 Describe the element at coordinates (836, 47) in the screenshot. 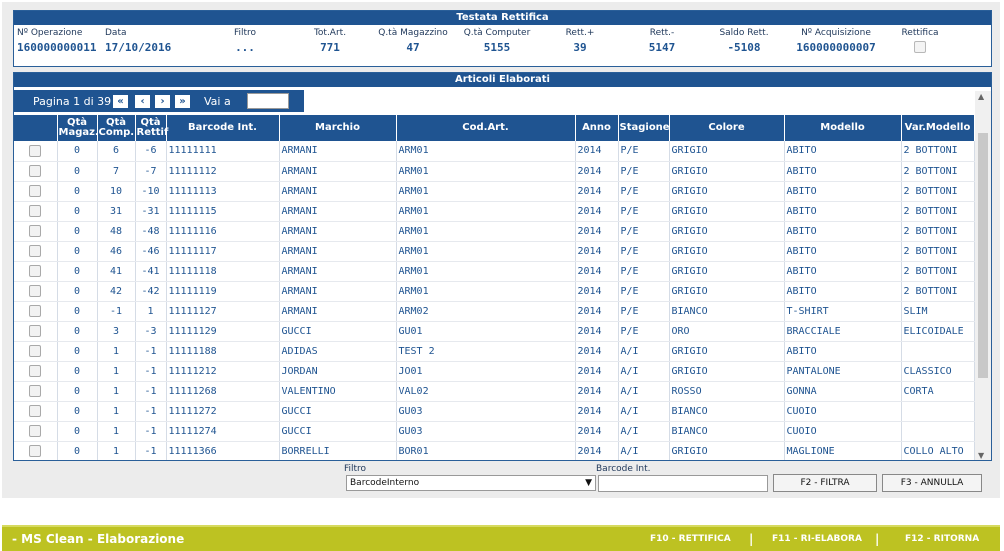

I see `field-value: 160000000007` at that location.